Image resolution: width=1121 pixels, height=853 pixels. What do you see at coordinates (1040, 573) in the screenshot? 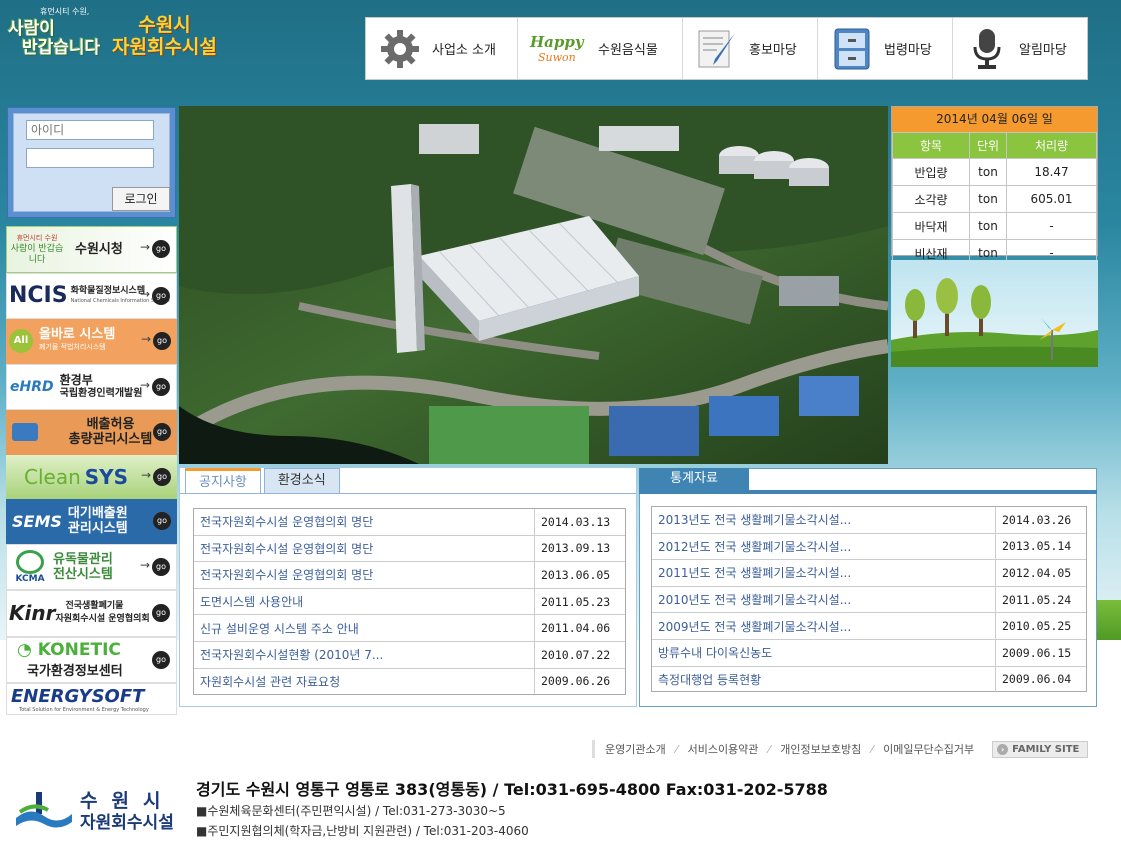
I see `statistics-date: 2012.04.05` at bounding box center [1040, 573].